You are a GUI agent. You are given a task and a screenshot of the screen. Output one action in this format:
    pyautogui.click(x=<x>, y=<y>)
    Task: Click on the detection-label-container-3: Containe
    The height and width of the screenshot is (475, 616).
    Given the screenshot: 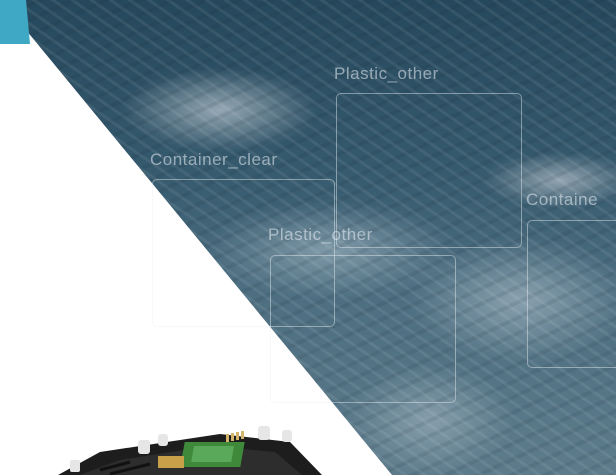 What is the action you would take?
    pyautogui.click(x=562, y=199)
    